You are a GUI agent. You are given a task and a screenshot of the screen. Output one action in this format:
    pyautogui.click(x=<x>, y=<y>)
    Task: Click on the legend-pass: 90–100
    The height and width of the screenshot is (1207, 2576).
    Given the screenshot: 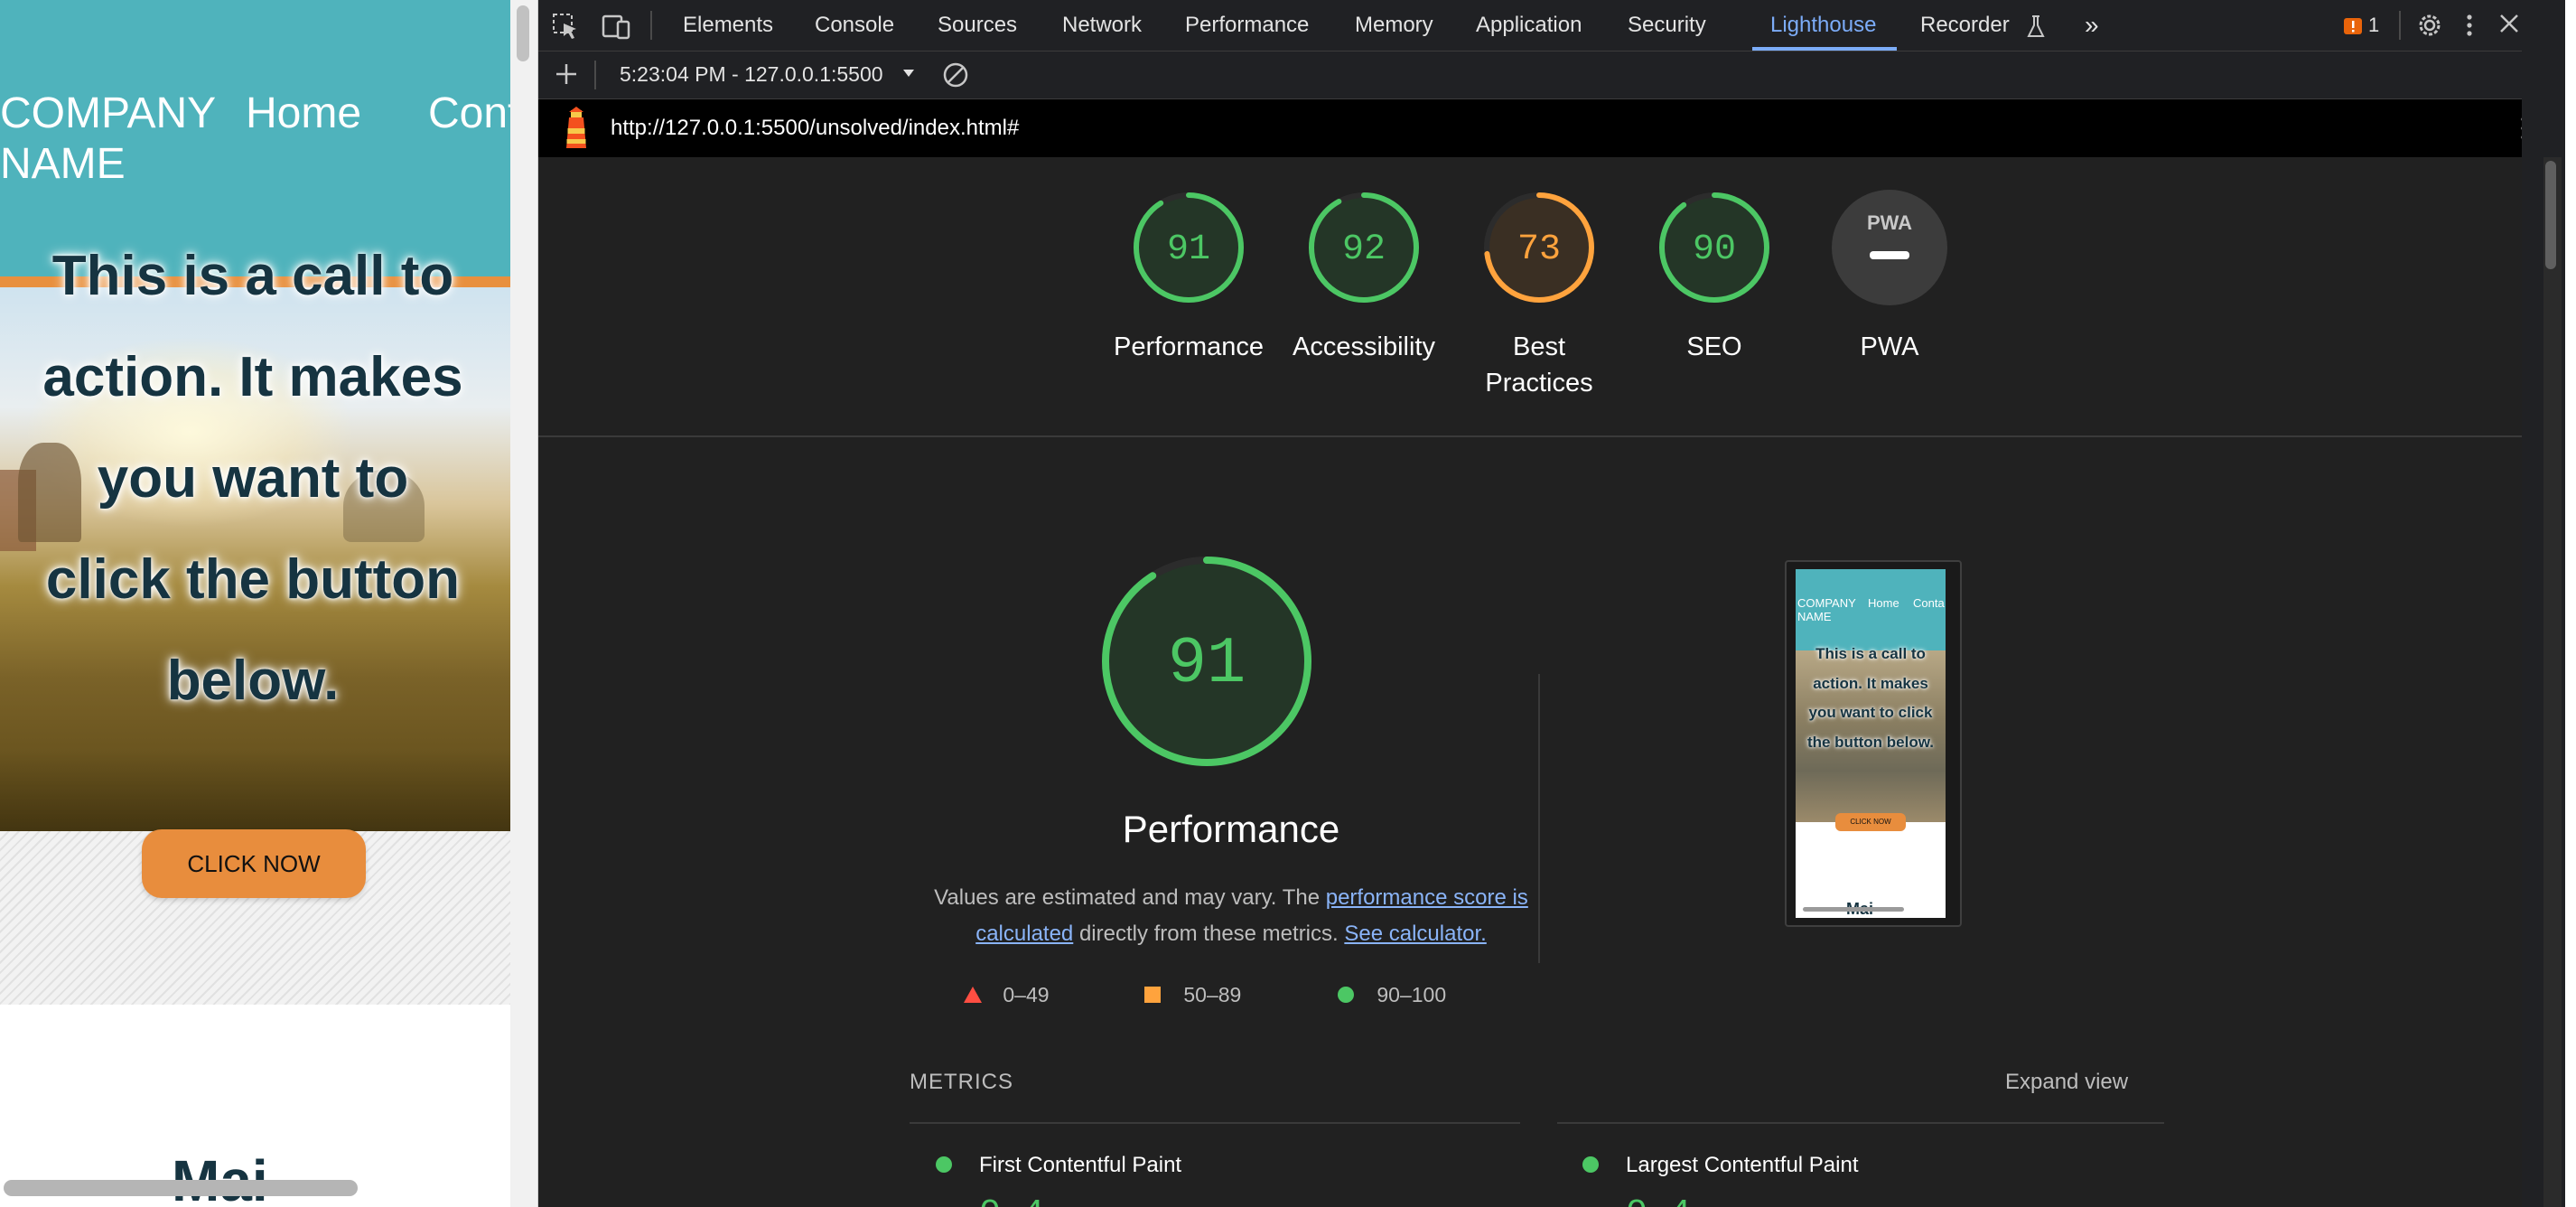 What is the action you would take?
    pyautogui.click(x=1391, y=995)
    